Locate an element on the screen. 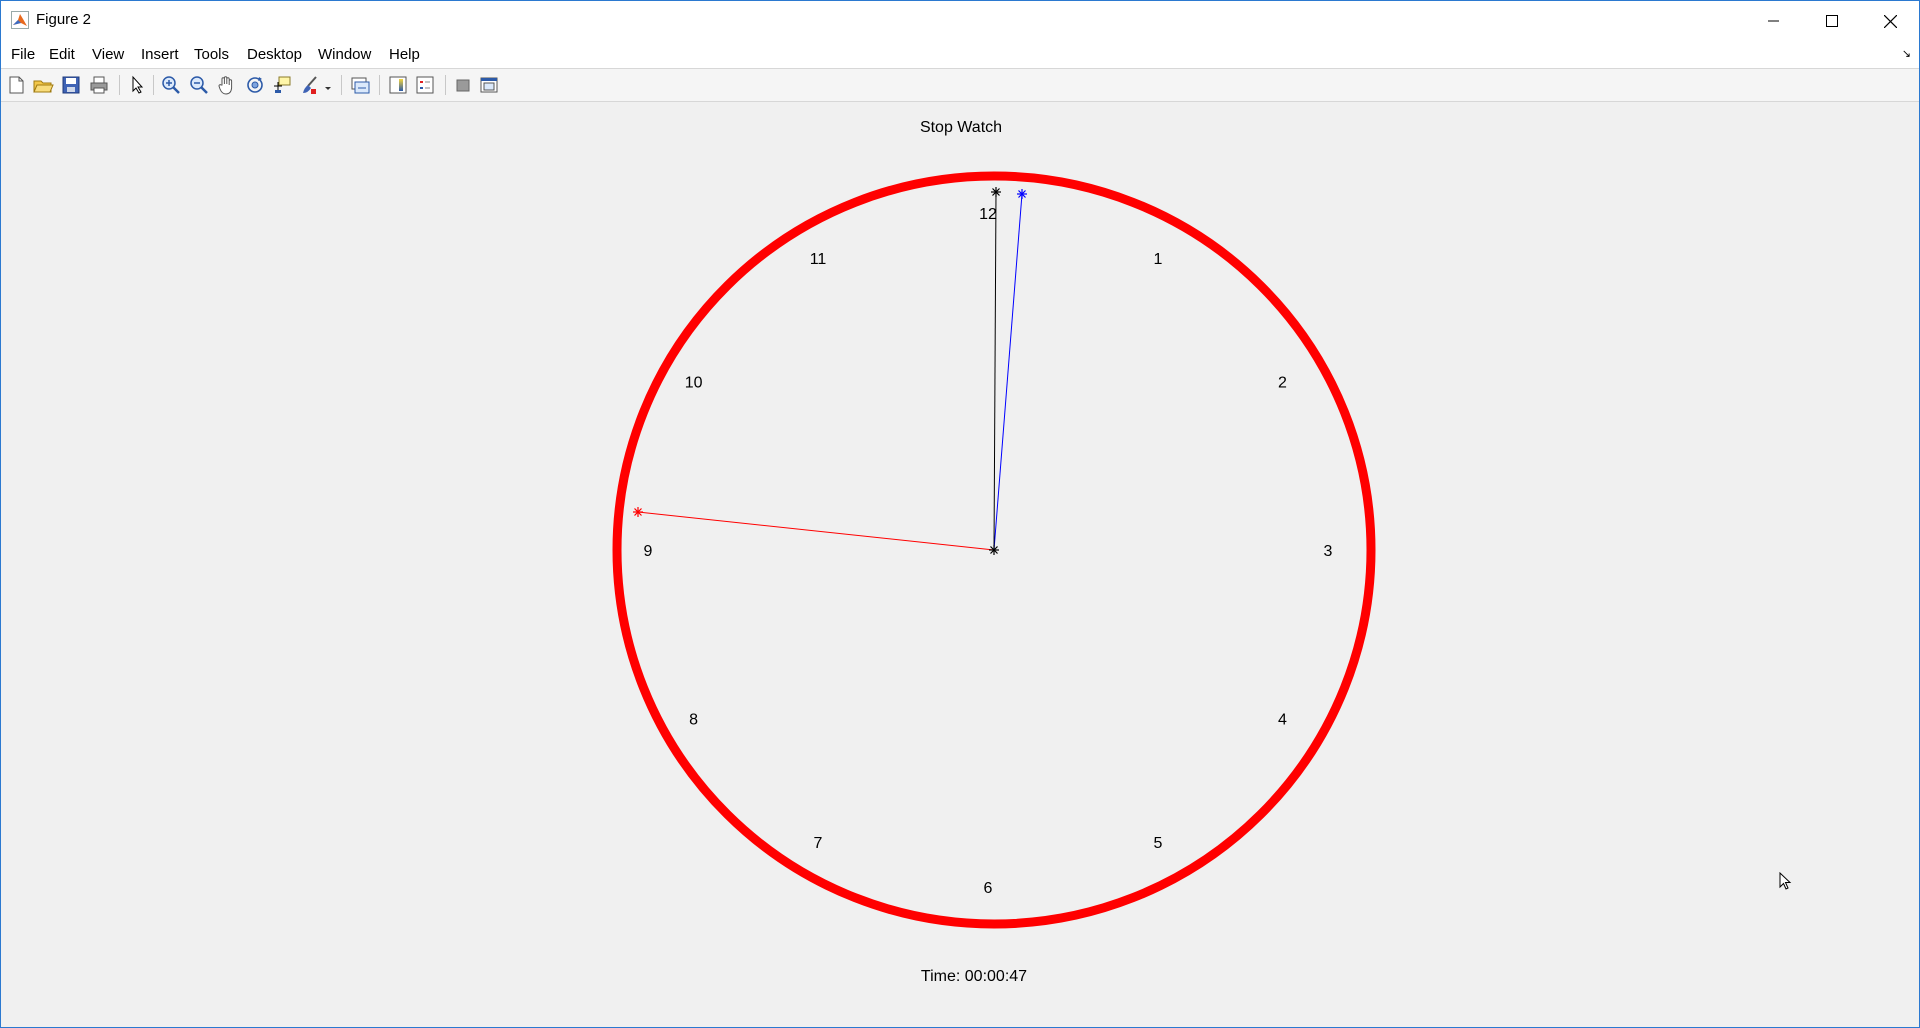 This screenshot has height=1028, width=1920. minimize-button is located at coordinates (1774, 21).